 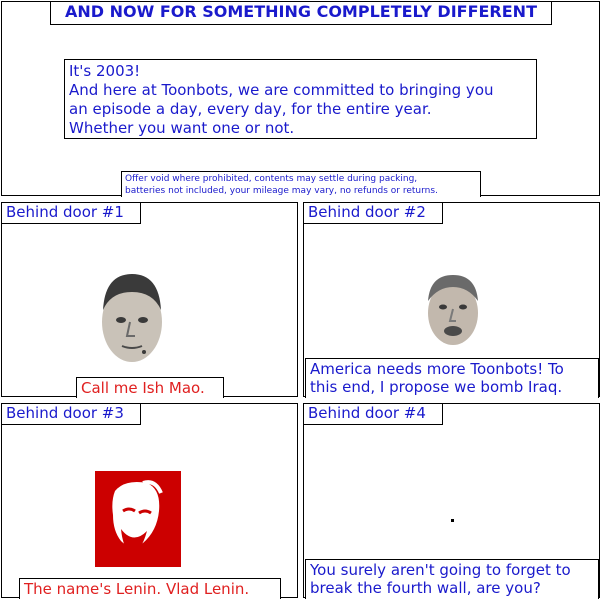 I want to click on door-label: Behind door #4, so click(x=373, y=414).